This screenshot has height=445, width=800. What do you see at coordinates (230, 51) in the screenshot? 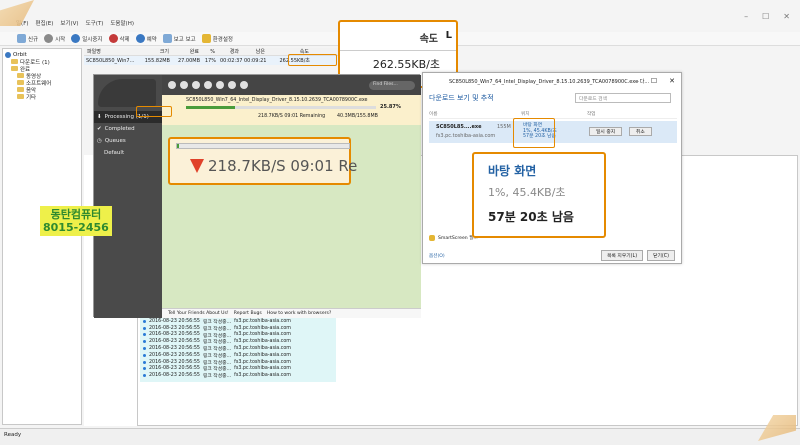
I see `col-elapsed: 경과` at bounding box center [230, 51].